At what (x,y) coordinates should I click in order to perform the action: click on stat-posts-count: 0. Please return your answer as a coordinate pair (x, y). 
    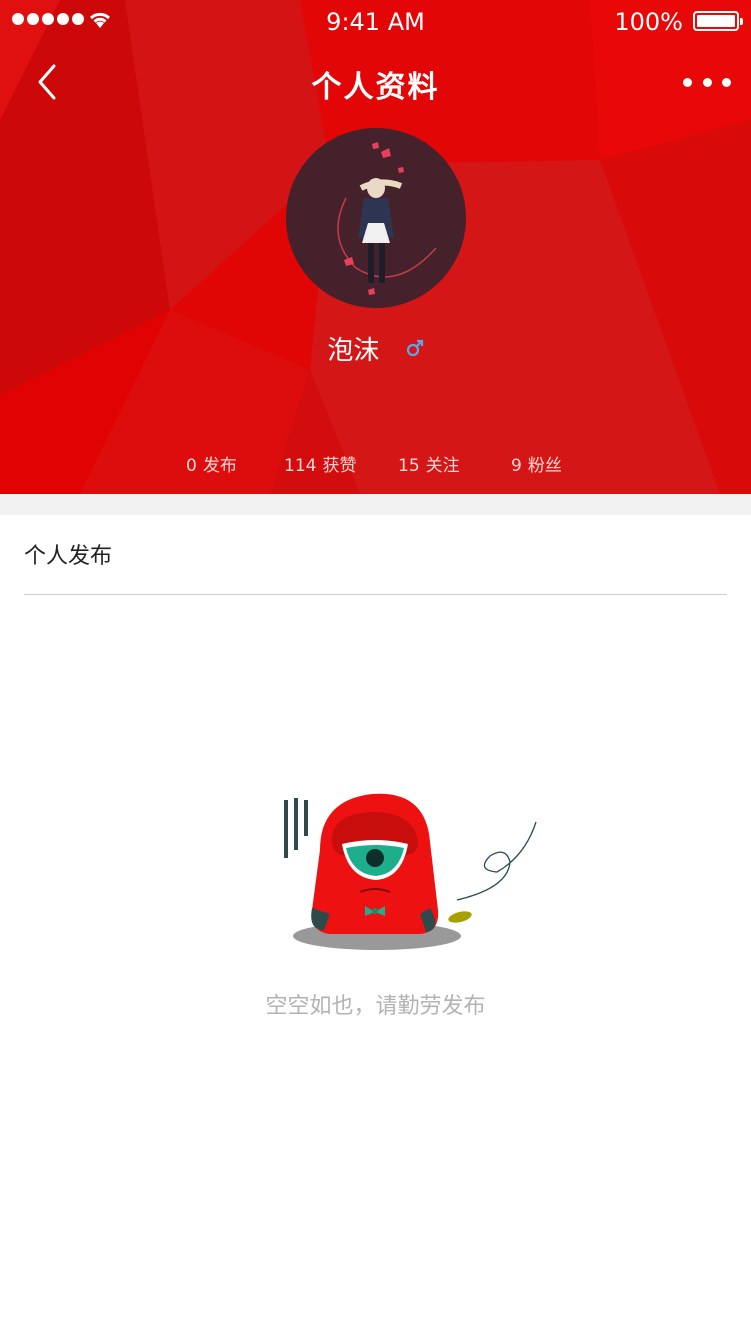
    Looking at the image, I should click on (191, 466).